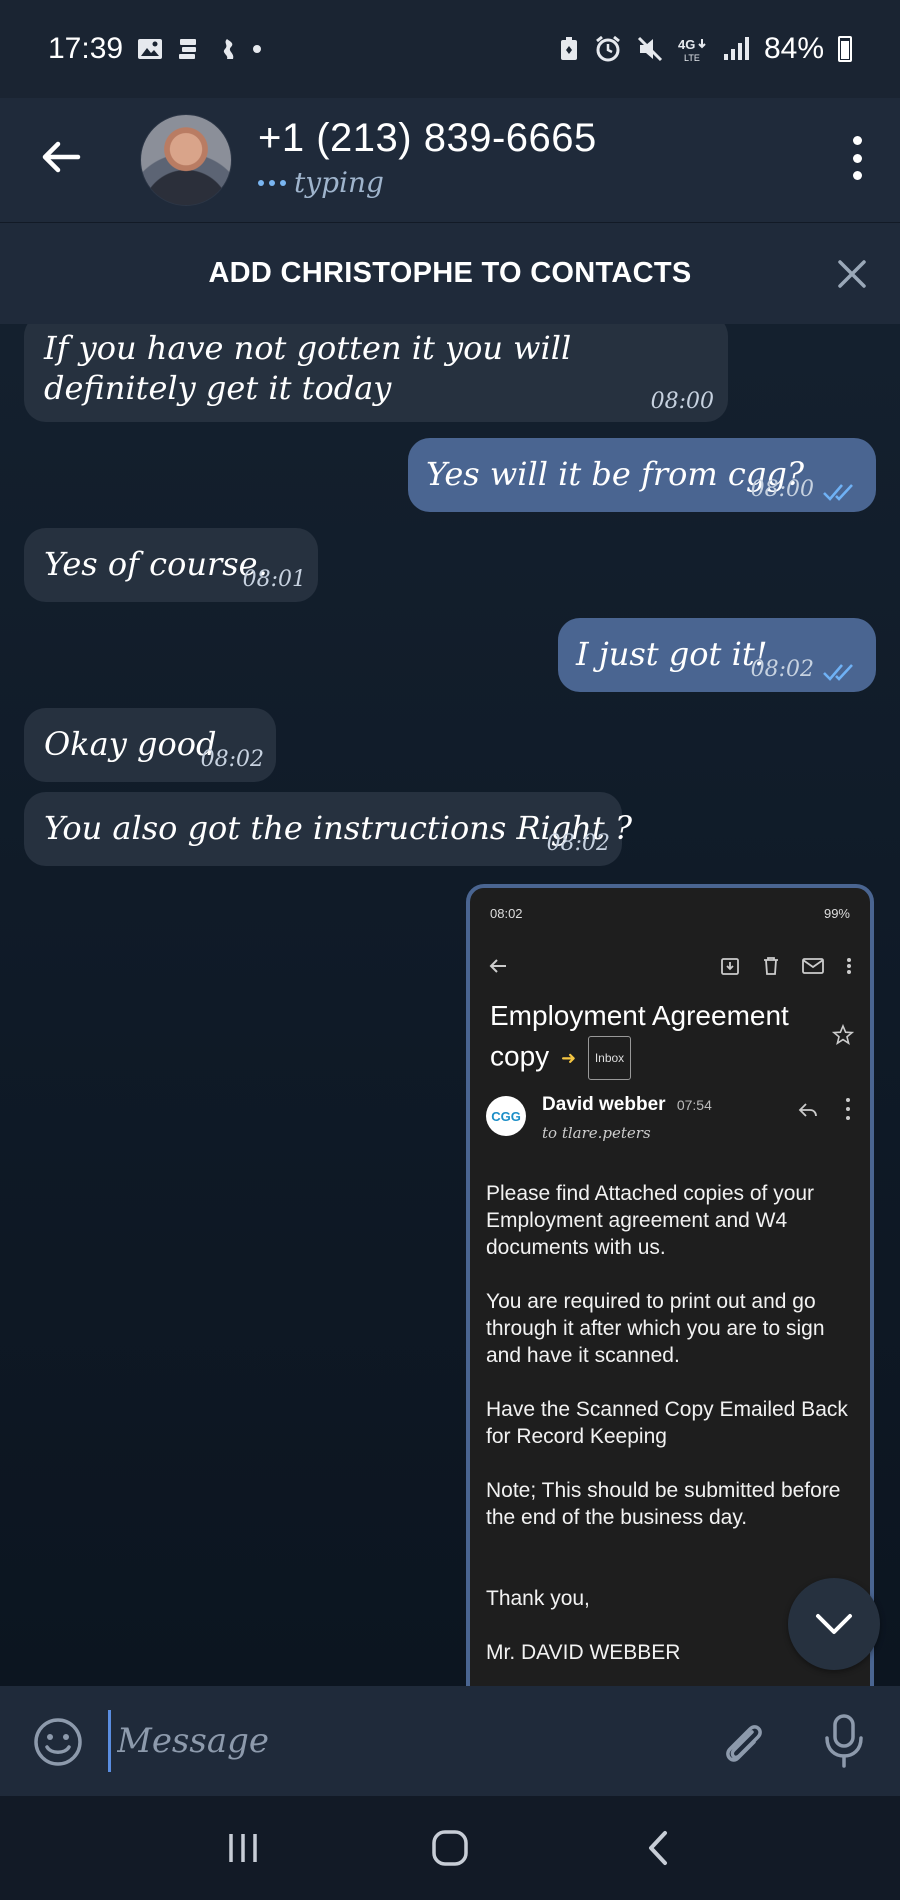 Image resolution: width=900 pixels, height=1900 pixels. Describe the element at coordinates (338, 828) in the screenshot. I see `message-text: You also got the instructions Right ?` at that location.